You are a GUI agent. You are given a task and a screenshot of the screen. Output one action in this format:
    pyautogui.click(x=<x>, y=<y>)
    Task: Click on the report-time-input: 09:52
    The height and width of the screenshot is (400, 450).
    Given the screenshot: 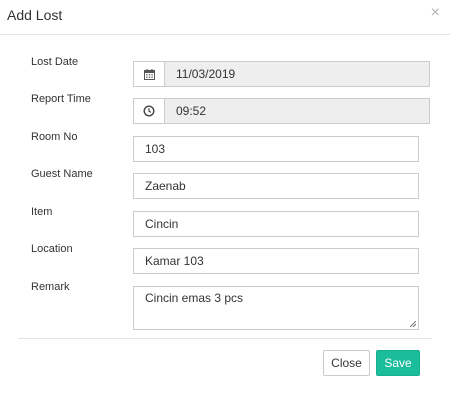 What is the action you would take?
    pyautogui.click(x=297, y=111)
    